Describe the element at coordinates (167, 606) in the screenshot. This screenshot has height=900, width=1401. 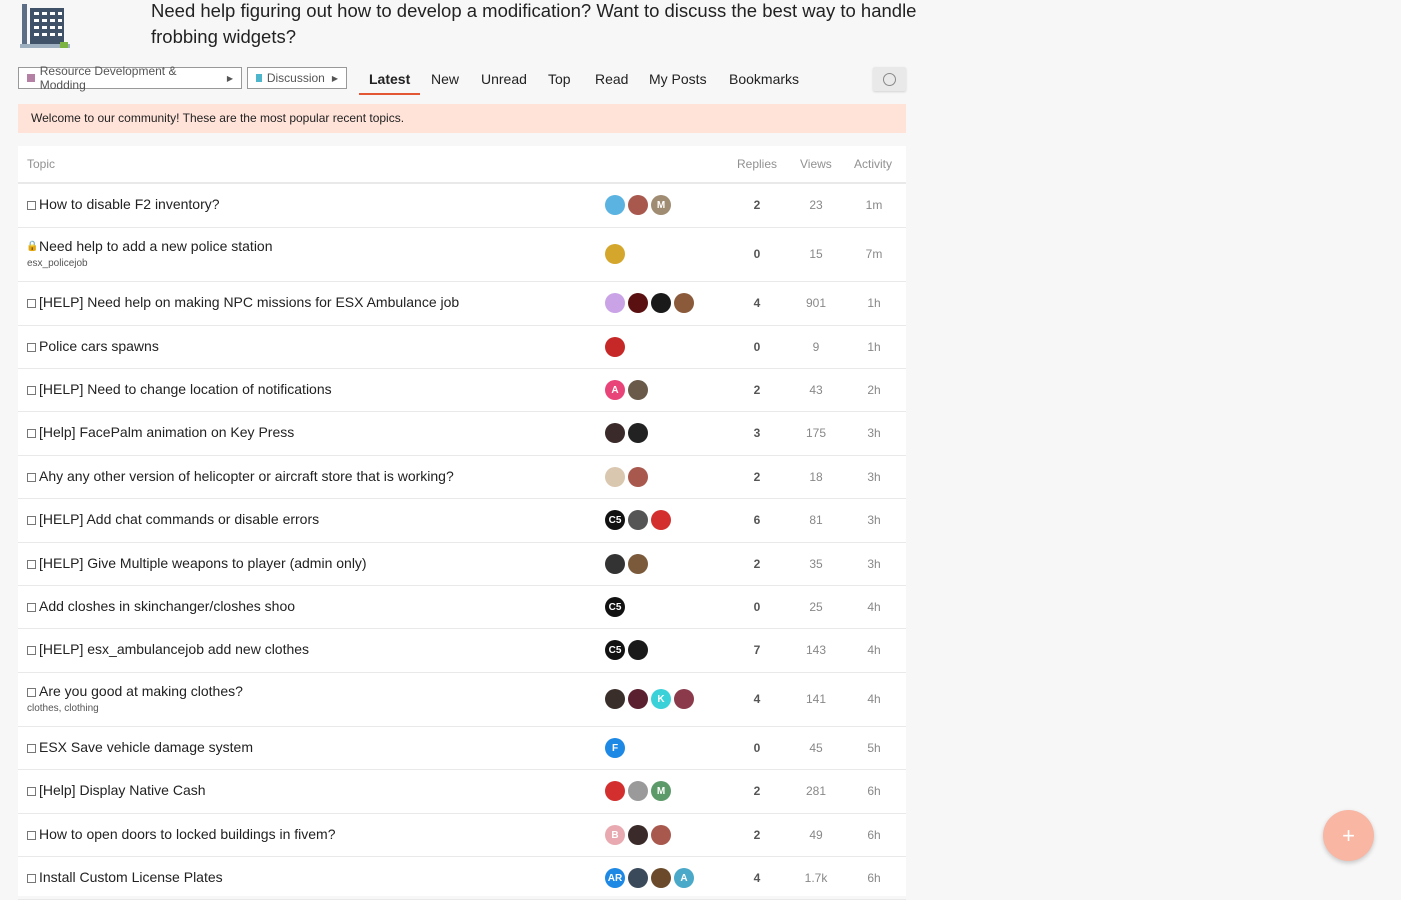
I see `topic-title-link: Add closhes in skinchanger/closhes shoo` at that location.